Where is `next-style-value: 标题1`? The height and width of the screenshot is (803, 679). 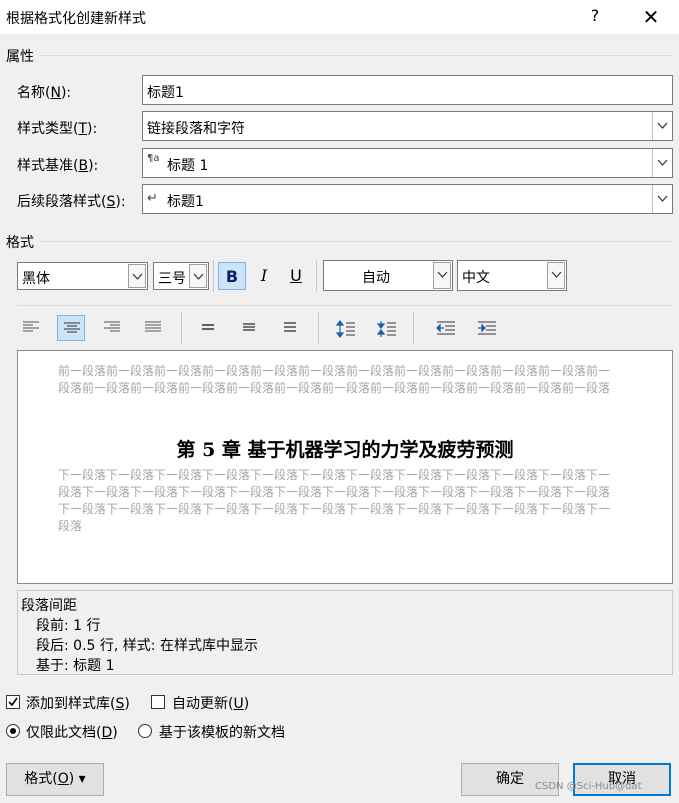 next-style-value: 标题1 is located at coordinates (185, 202).